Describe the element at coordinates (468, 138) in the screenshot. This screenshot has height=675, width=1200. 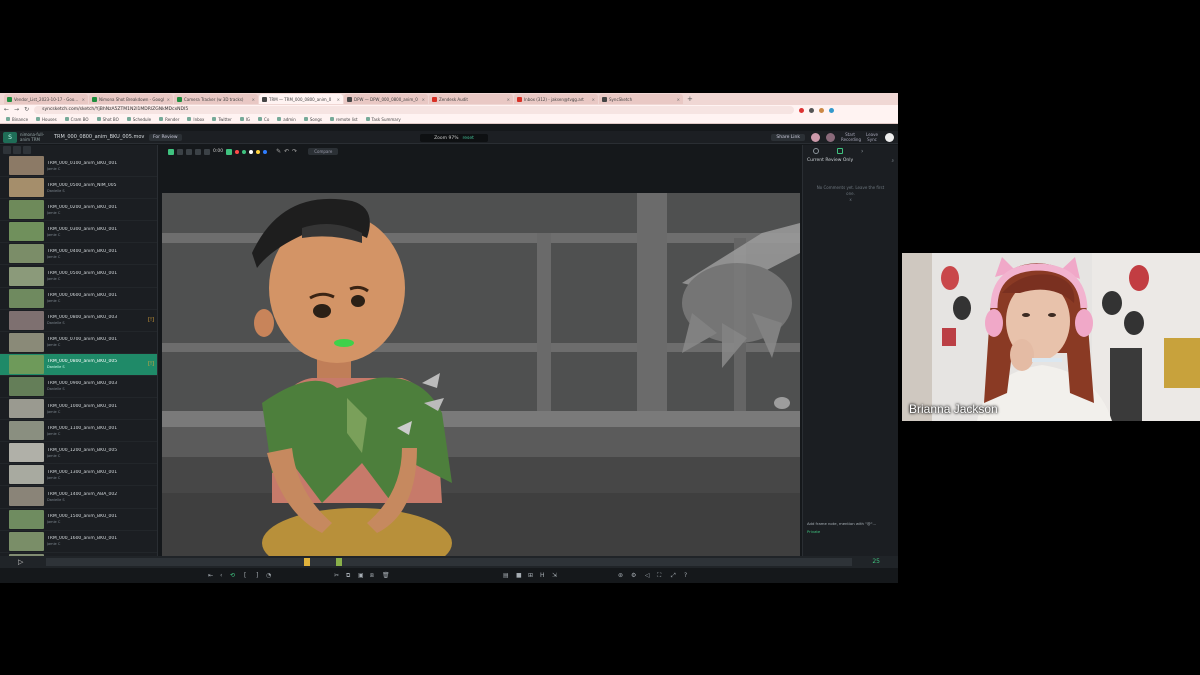
I see `zoom-reset-button: reset` at that location.